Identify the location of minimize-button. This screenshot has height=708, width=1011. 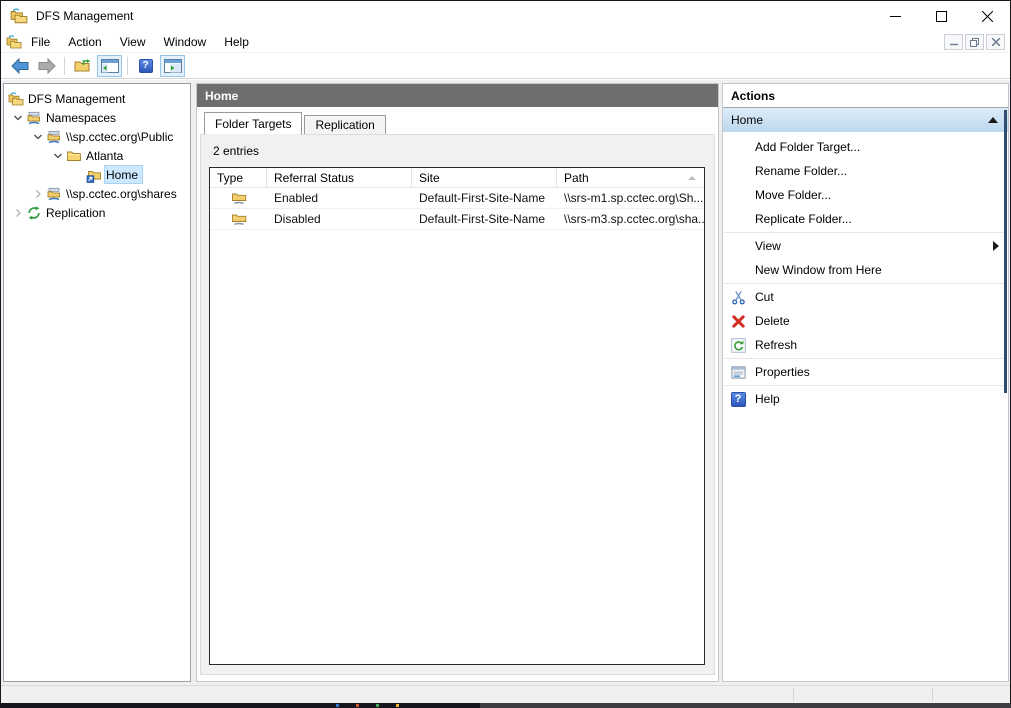
(895, 16).